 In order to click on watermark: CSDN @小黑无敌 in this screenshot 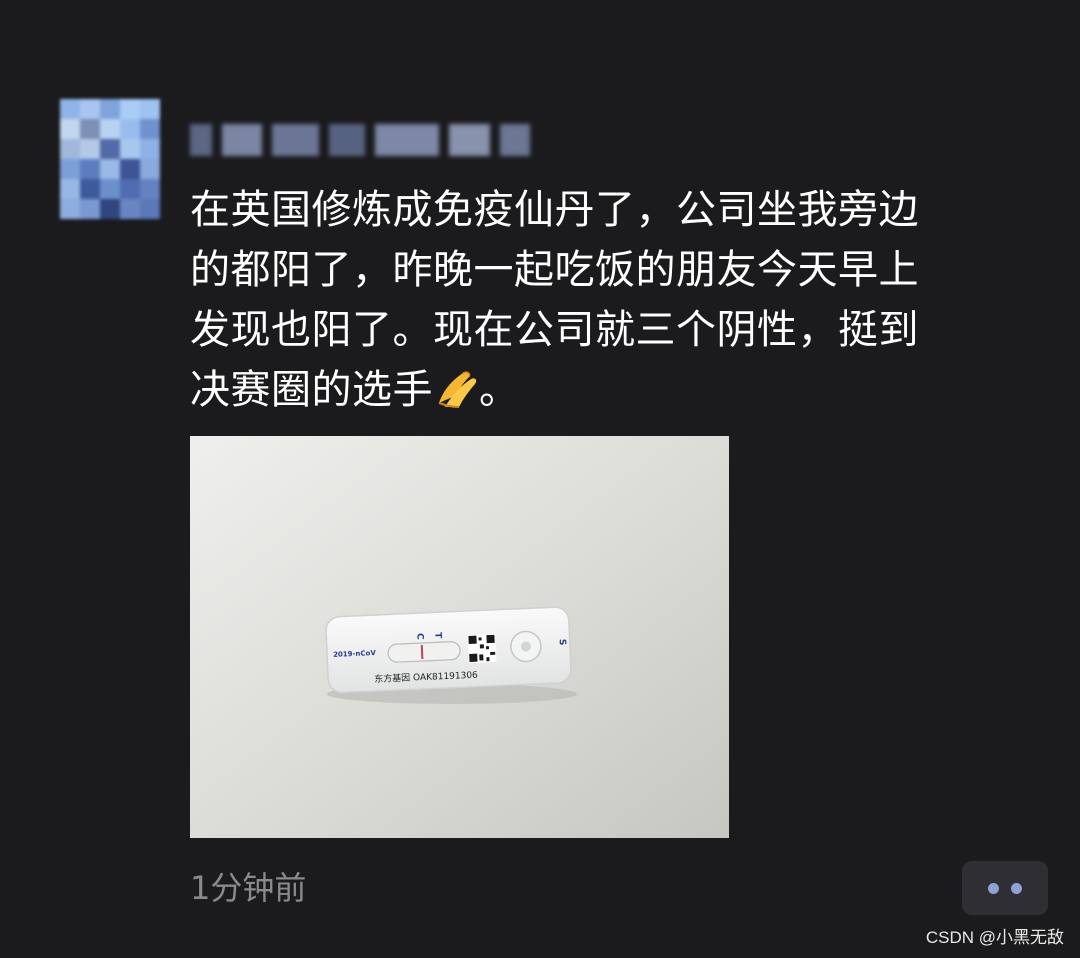, I will do `click(994, 937)`.